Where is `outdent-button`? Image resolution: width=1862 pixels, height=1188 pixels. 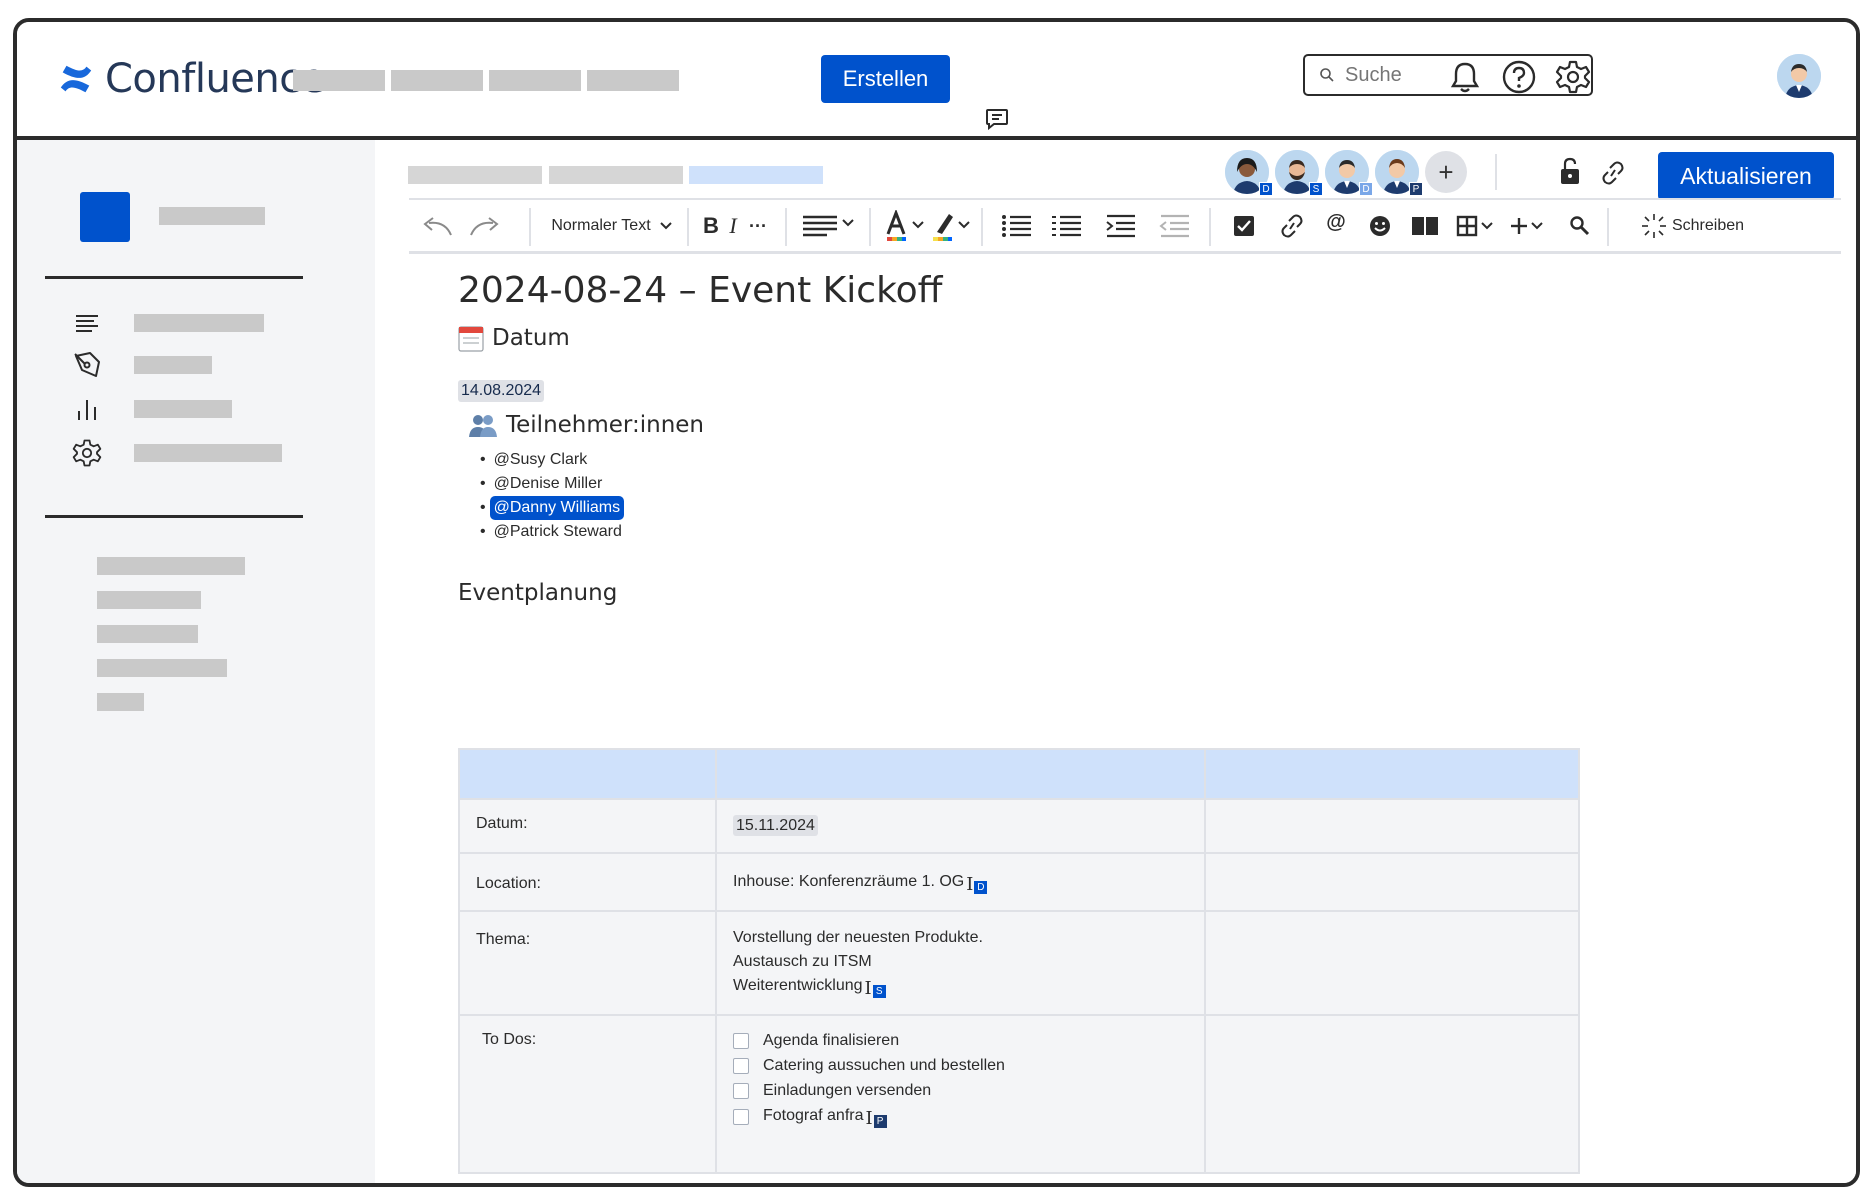 outdent-button is located at coordinates (1175, 226).